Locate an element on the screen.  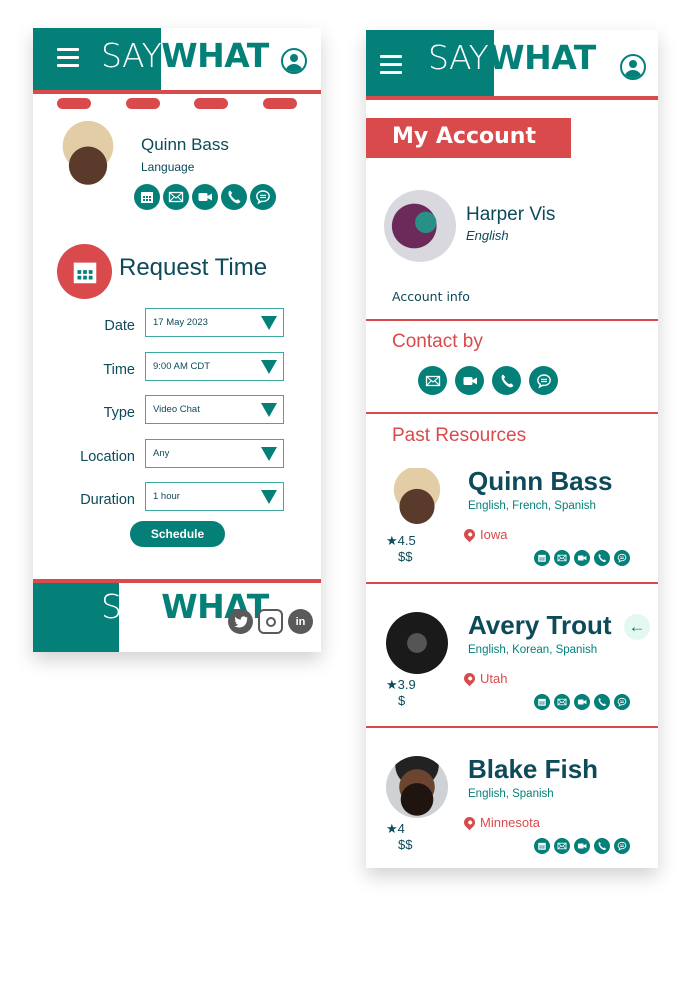
time-select: 9:00 AM CDT is located at coordinates (214, 366).